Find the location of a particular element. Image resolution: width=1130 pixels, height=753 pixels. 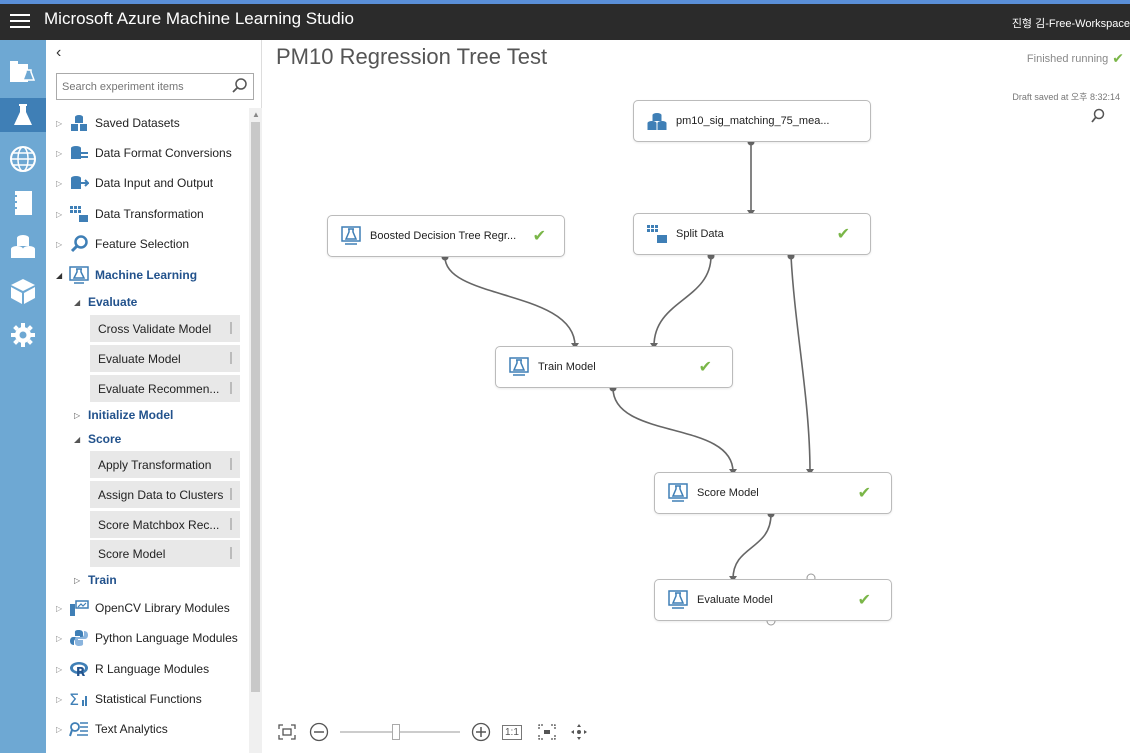

category-label: Feature Selection is located at coordinates (142, 244).